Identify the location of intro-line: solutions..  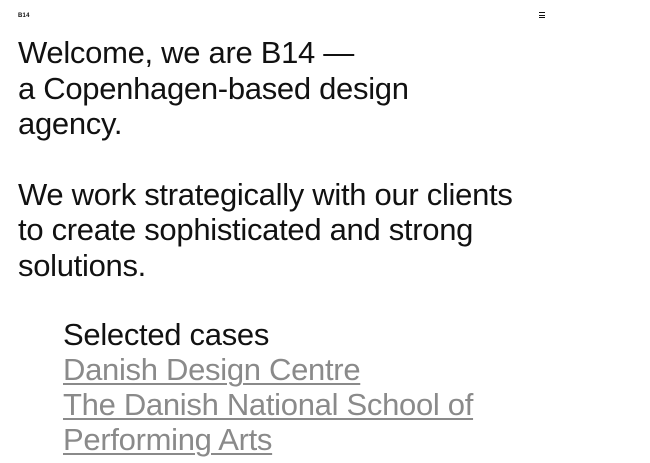
(82, 265).